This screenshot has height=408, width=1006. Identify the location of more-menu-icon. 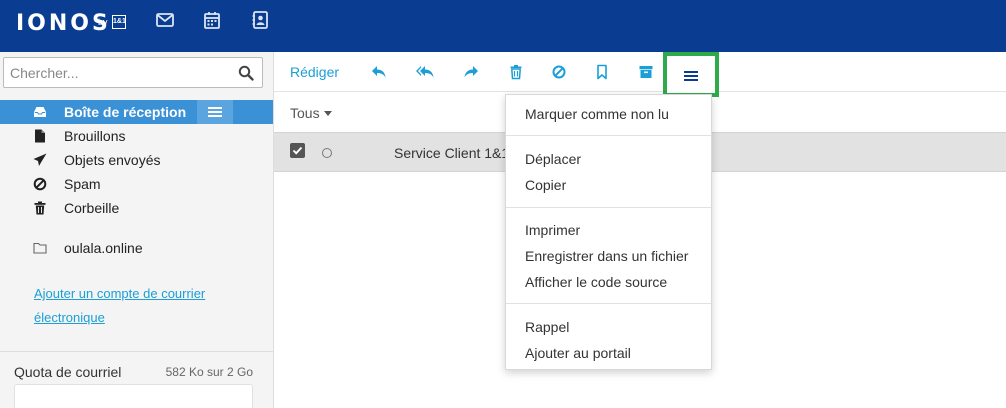
(691, 76).